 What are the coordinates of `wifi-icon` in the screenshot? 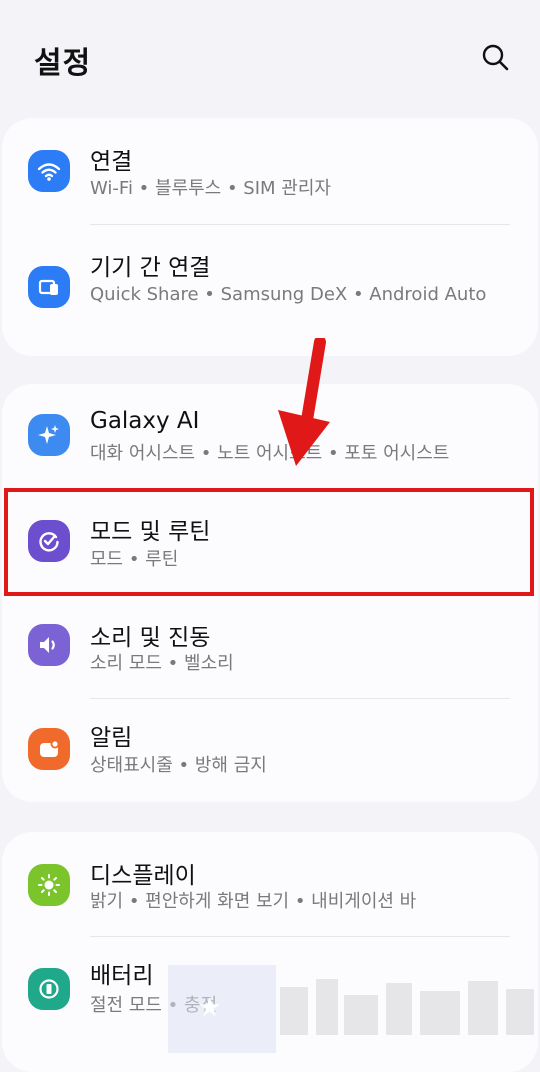 It's located at (49, 171).